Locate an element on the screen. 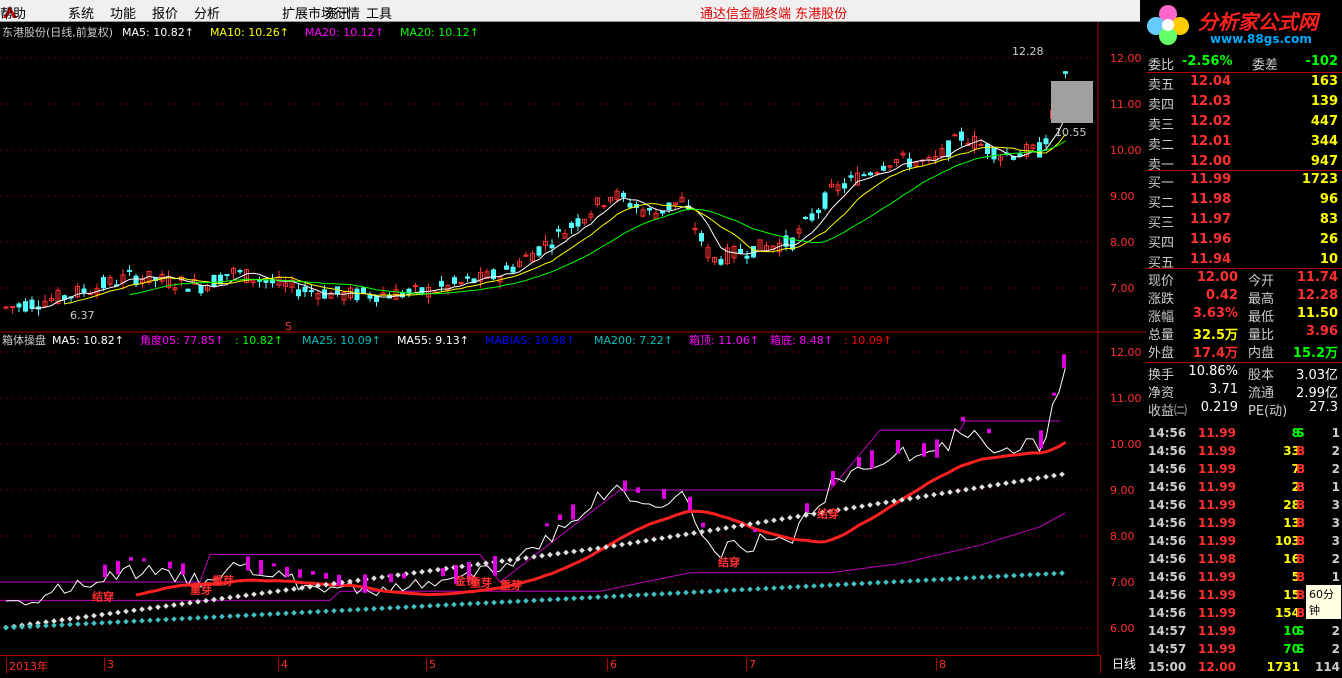 This screenshot has height=678, width=1342. quote-cell: 最低 is located at coordinates (1261, 317).